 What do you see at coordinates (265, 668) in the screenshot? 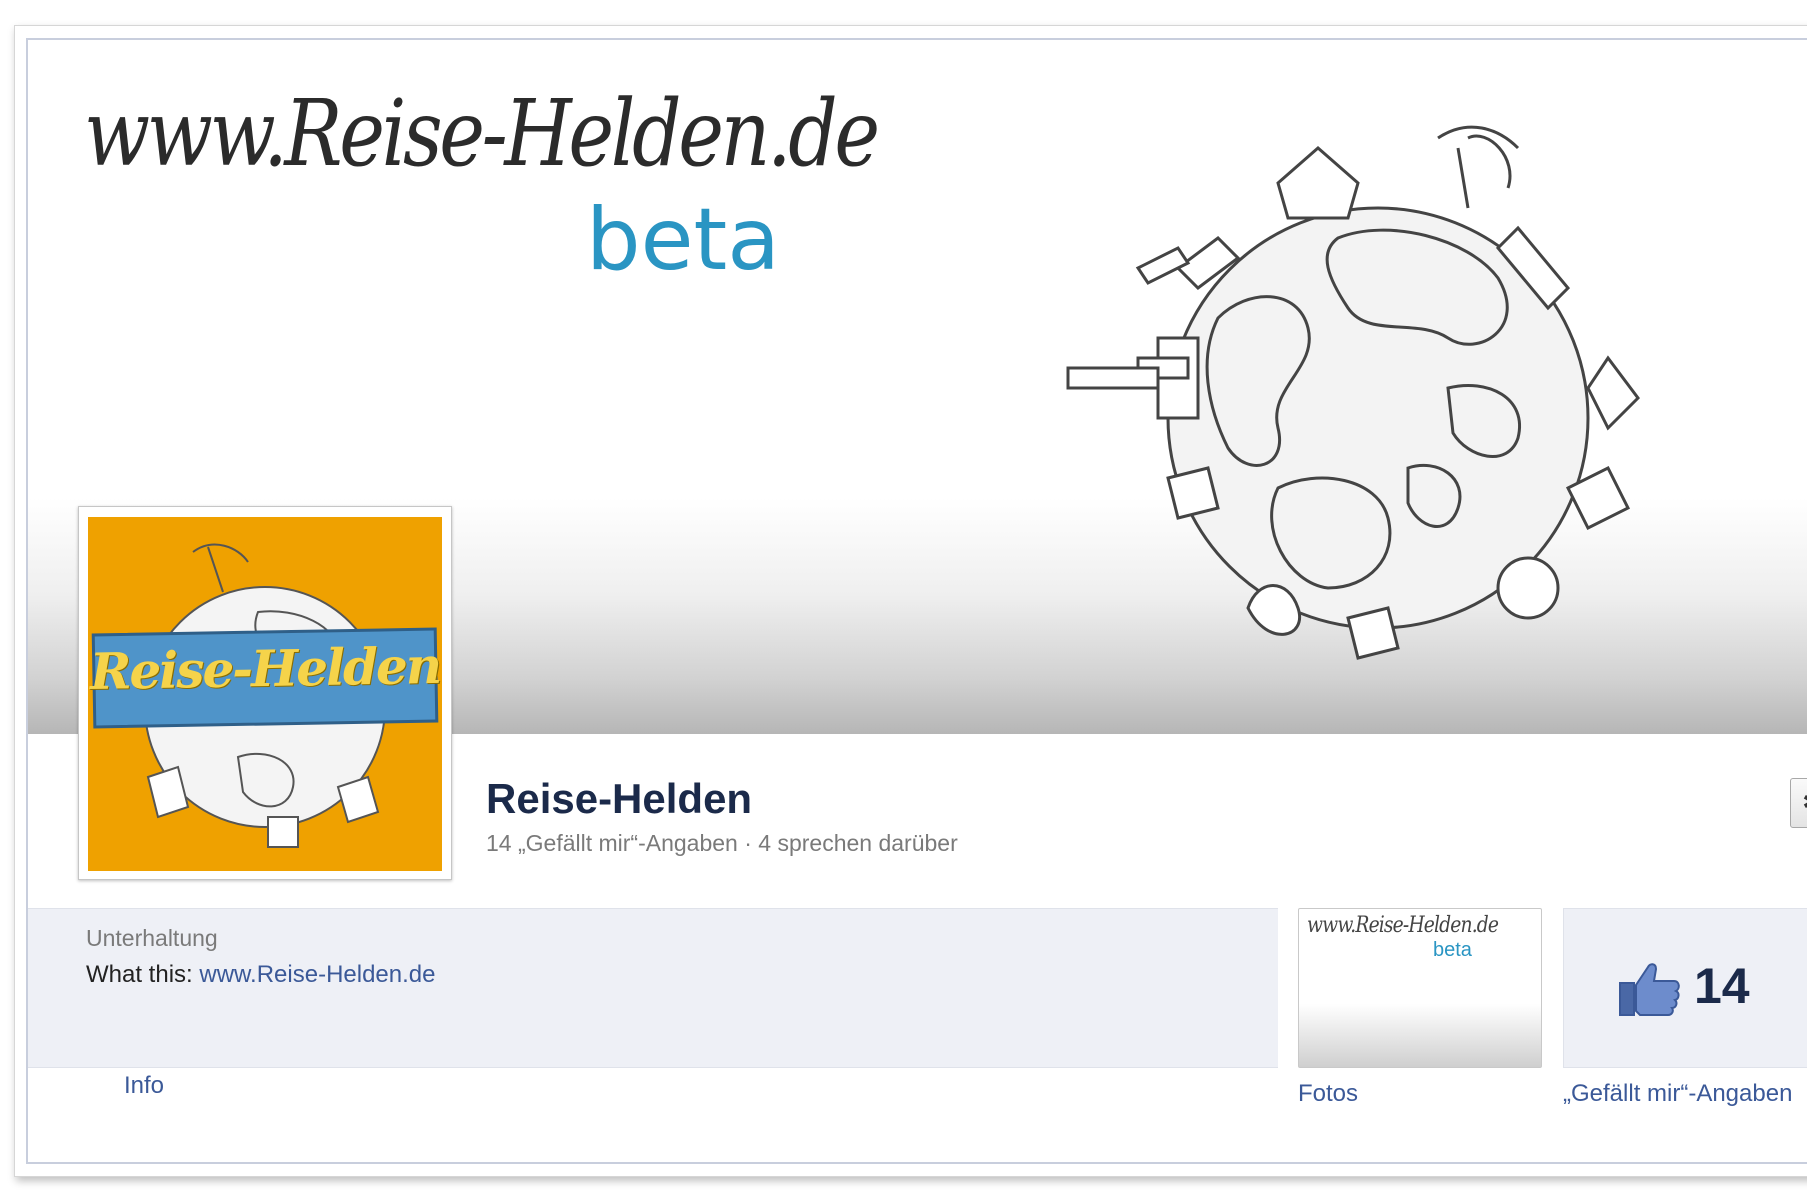
I see `profile-banner-text: Reise-Helden` at bounding box center [265, 668].